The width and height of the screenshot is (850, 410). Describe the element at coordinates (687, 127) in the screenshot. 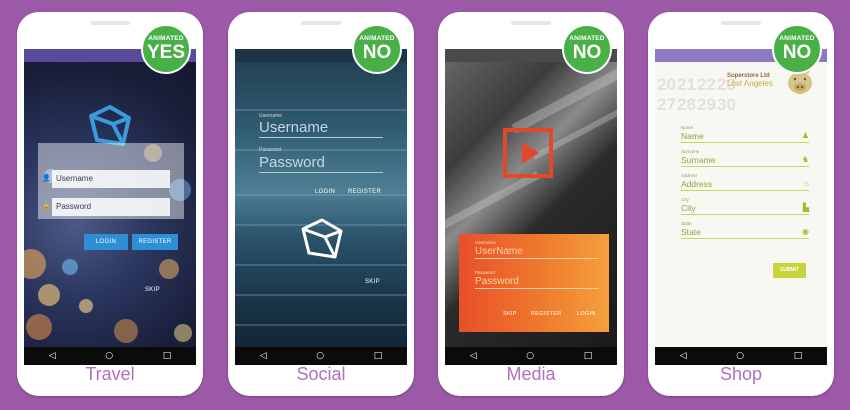

I see `name-caption: Name` at that location.